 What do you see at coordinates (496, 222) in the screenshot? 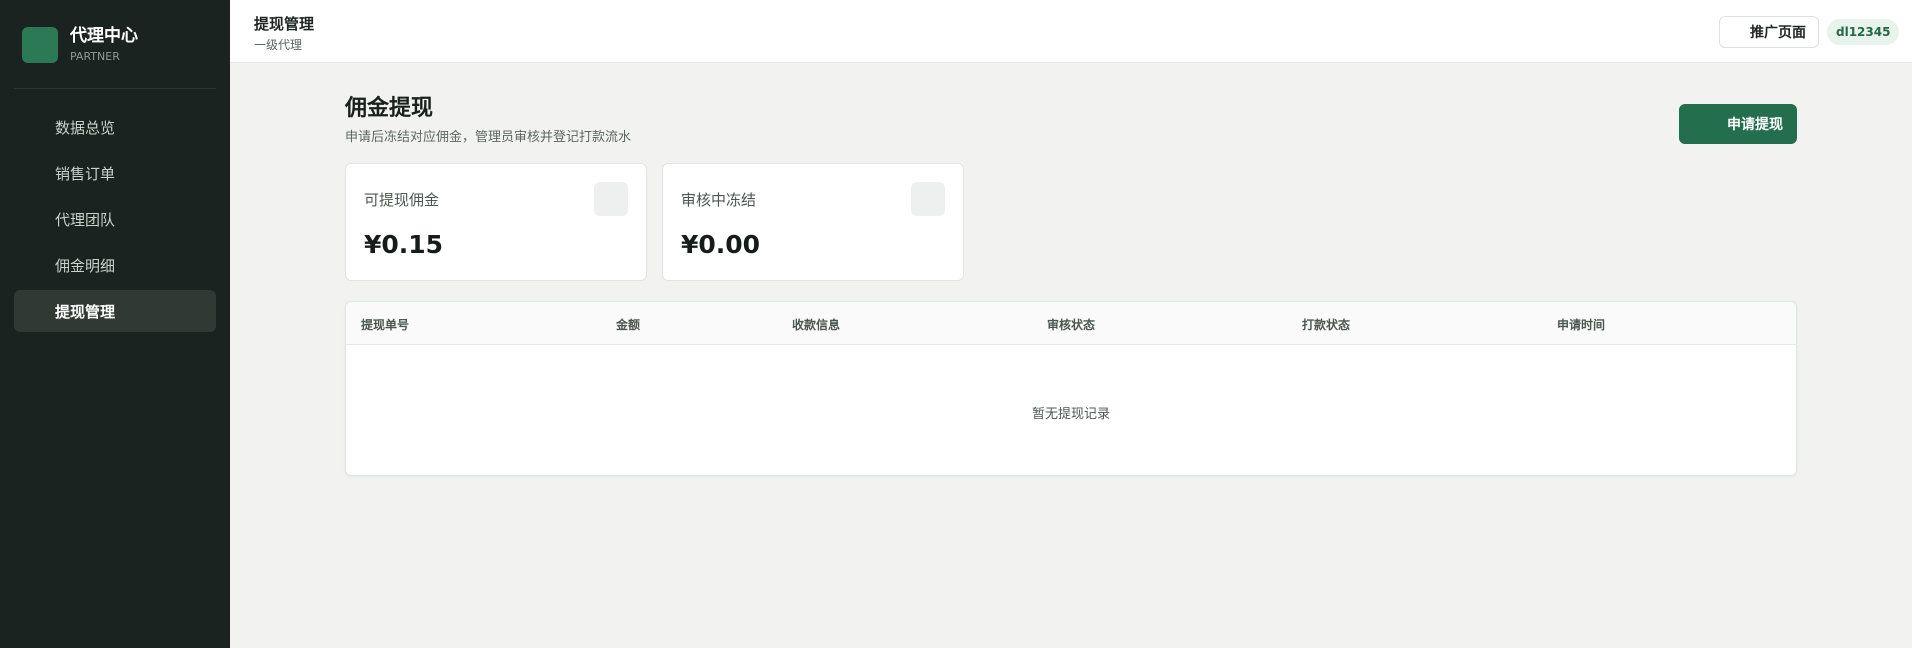
I see `stat-card-available: 可提现佣金 ¥0.15` at bounding box center [496, 222].